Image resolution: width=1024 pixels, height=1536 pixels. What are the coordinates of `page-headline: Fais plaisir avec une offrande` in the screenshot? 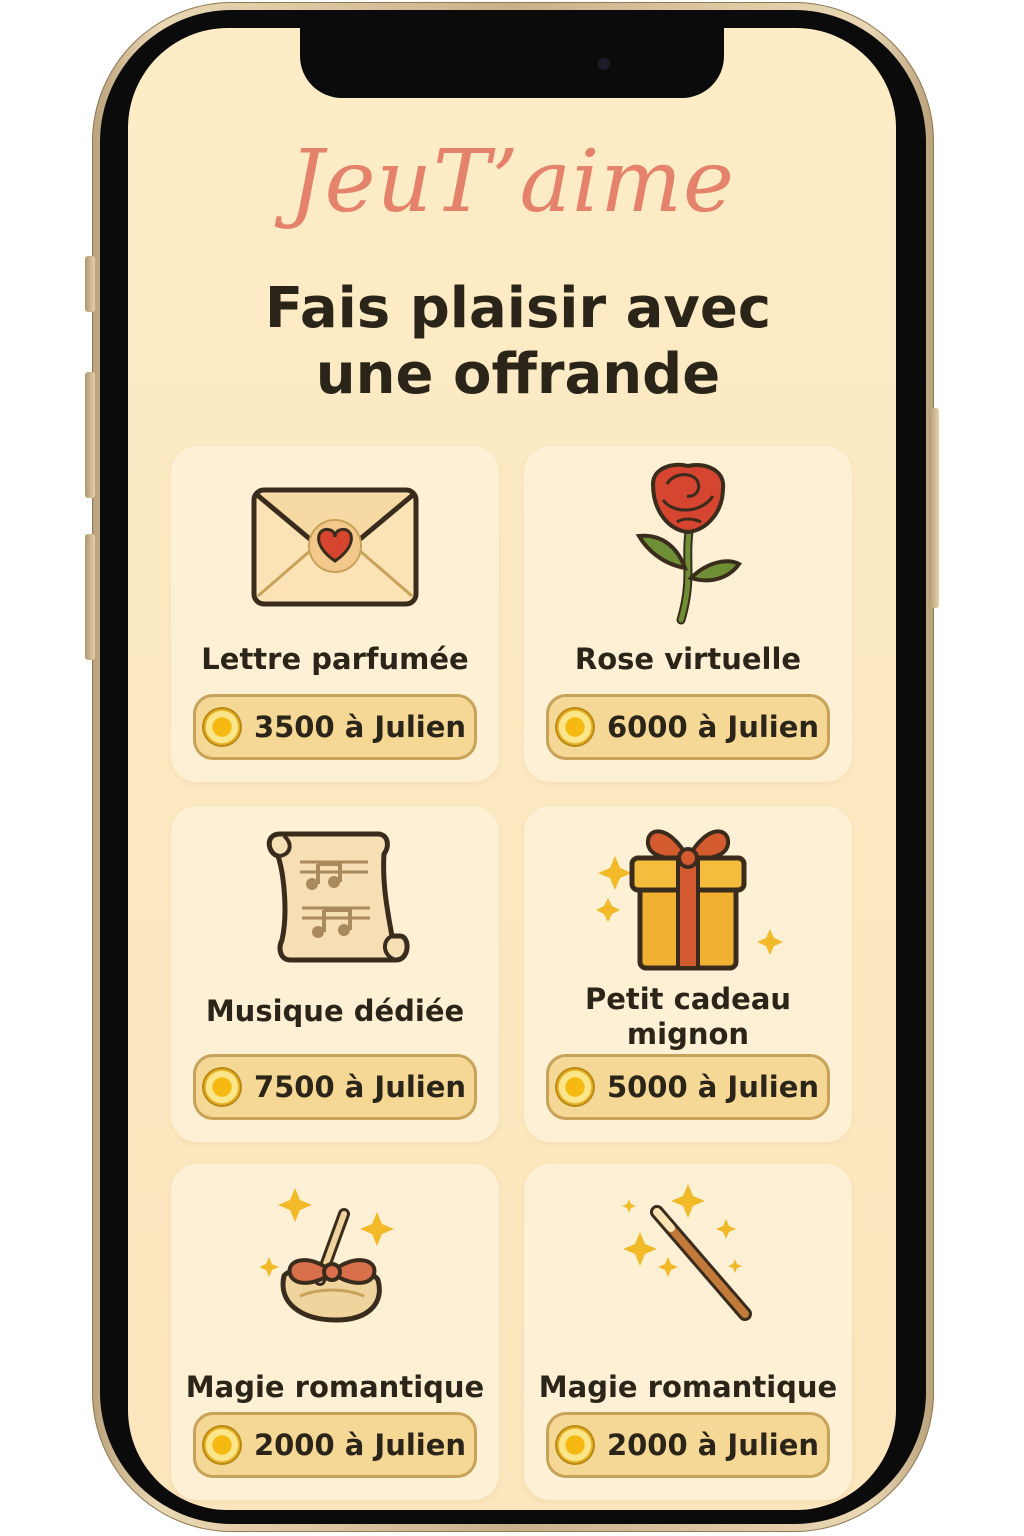 It's located at (518, 341).